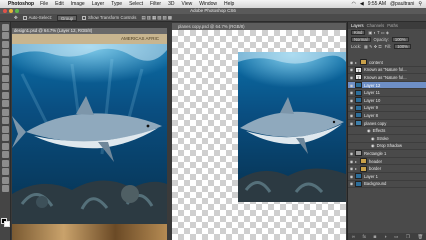 This screenshot has width=426, height=240. What do you see at coordinates (208, 4) in the screenshot?
I see `menu-window: Window` at bounding box center [208, 4].